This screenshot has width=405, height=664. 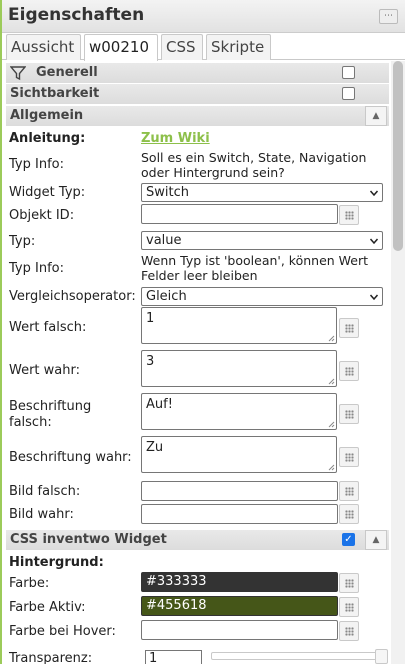 I want to click on panel-title: Eigenschaften, so click(x=76, y=15).